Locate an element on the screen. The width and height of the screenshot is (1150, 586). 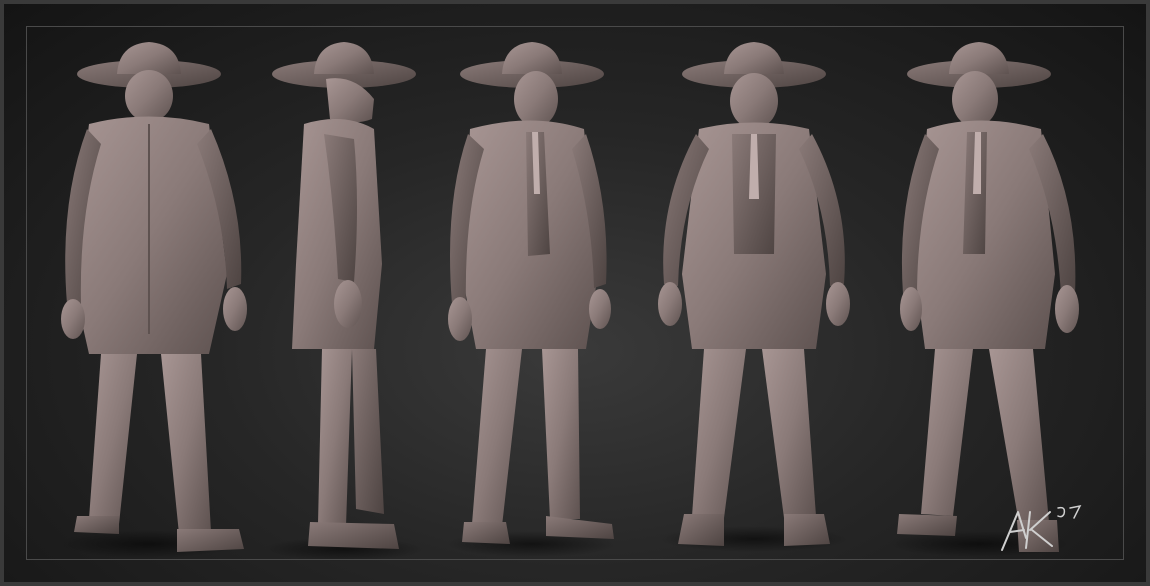
figure-three-quarter-left-view is located at coordinates (532, 299).